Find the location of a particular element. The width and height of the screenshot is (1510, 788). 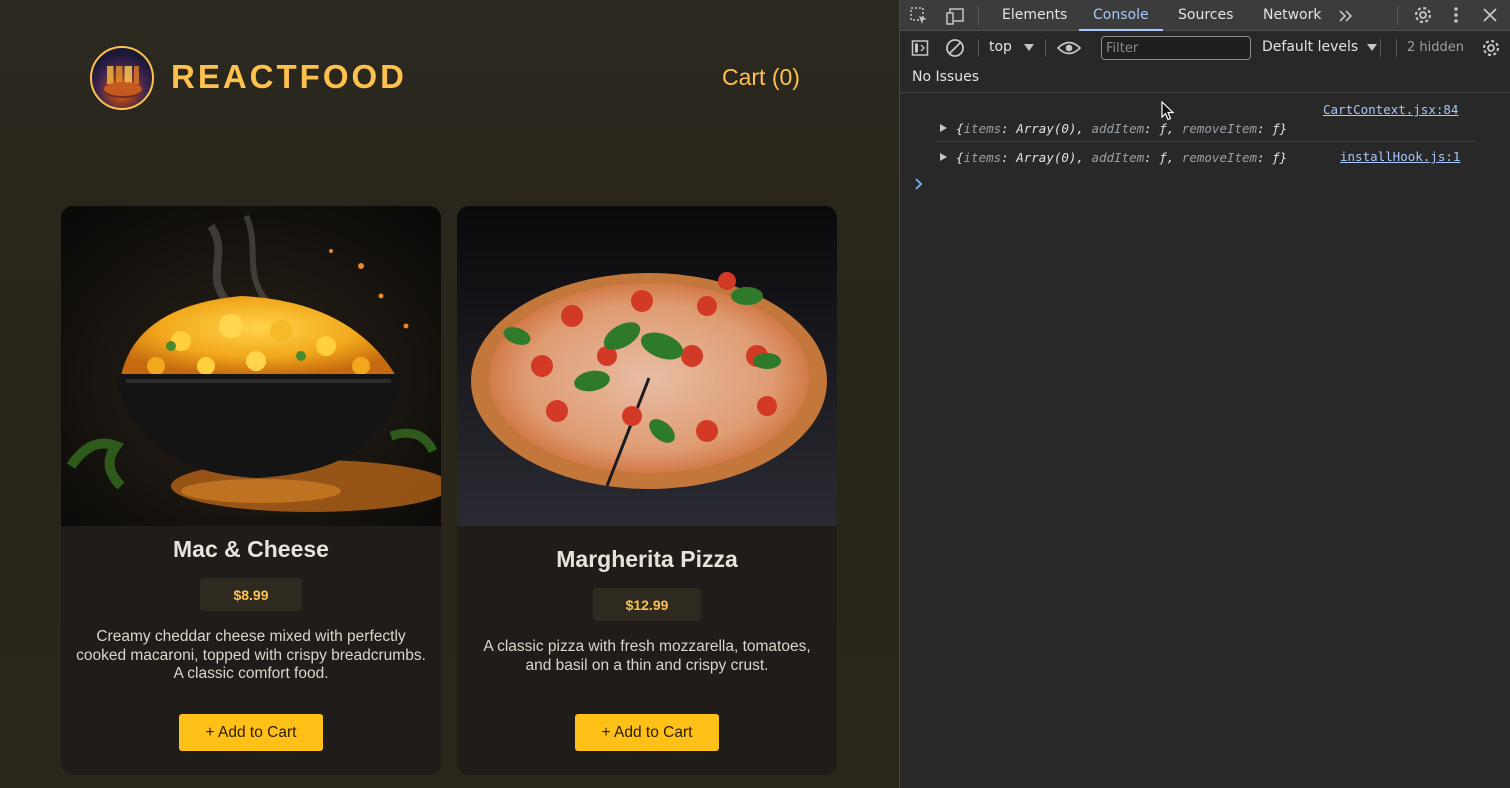

tab-console: Console is located at coordinates (1121, 15).